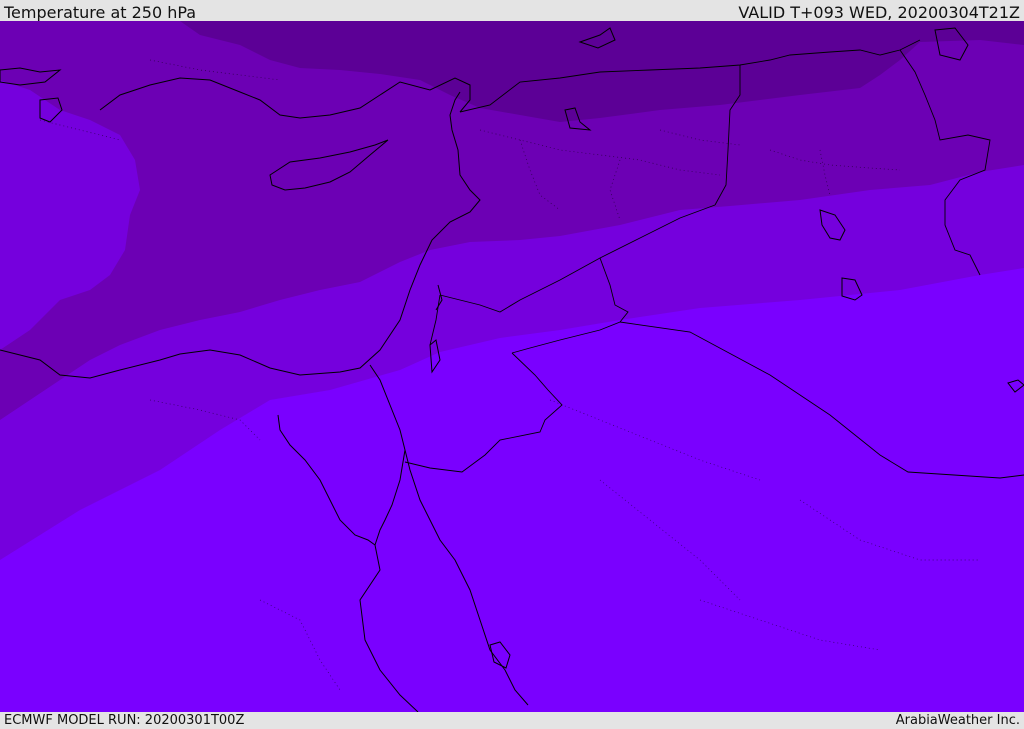 The height and width of the screenshot is (729, 1024). What do you see at coordinates (100, 12) in the screenshot?
I see `map-title: Temperature at 250 hPa` at bounding box center [100, 12].